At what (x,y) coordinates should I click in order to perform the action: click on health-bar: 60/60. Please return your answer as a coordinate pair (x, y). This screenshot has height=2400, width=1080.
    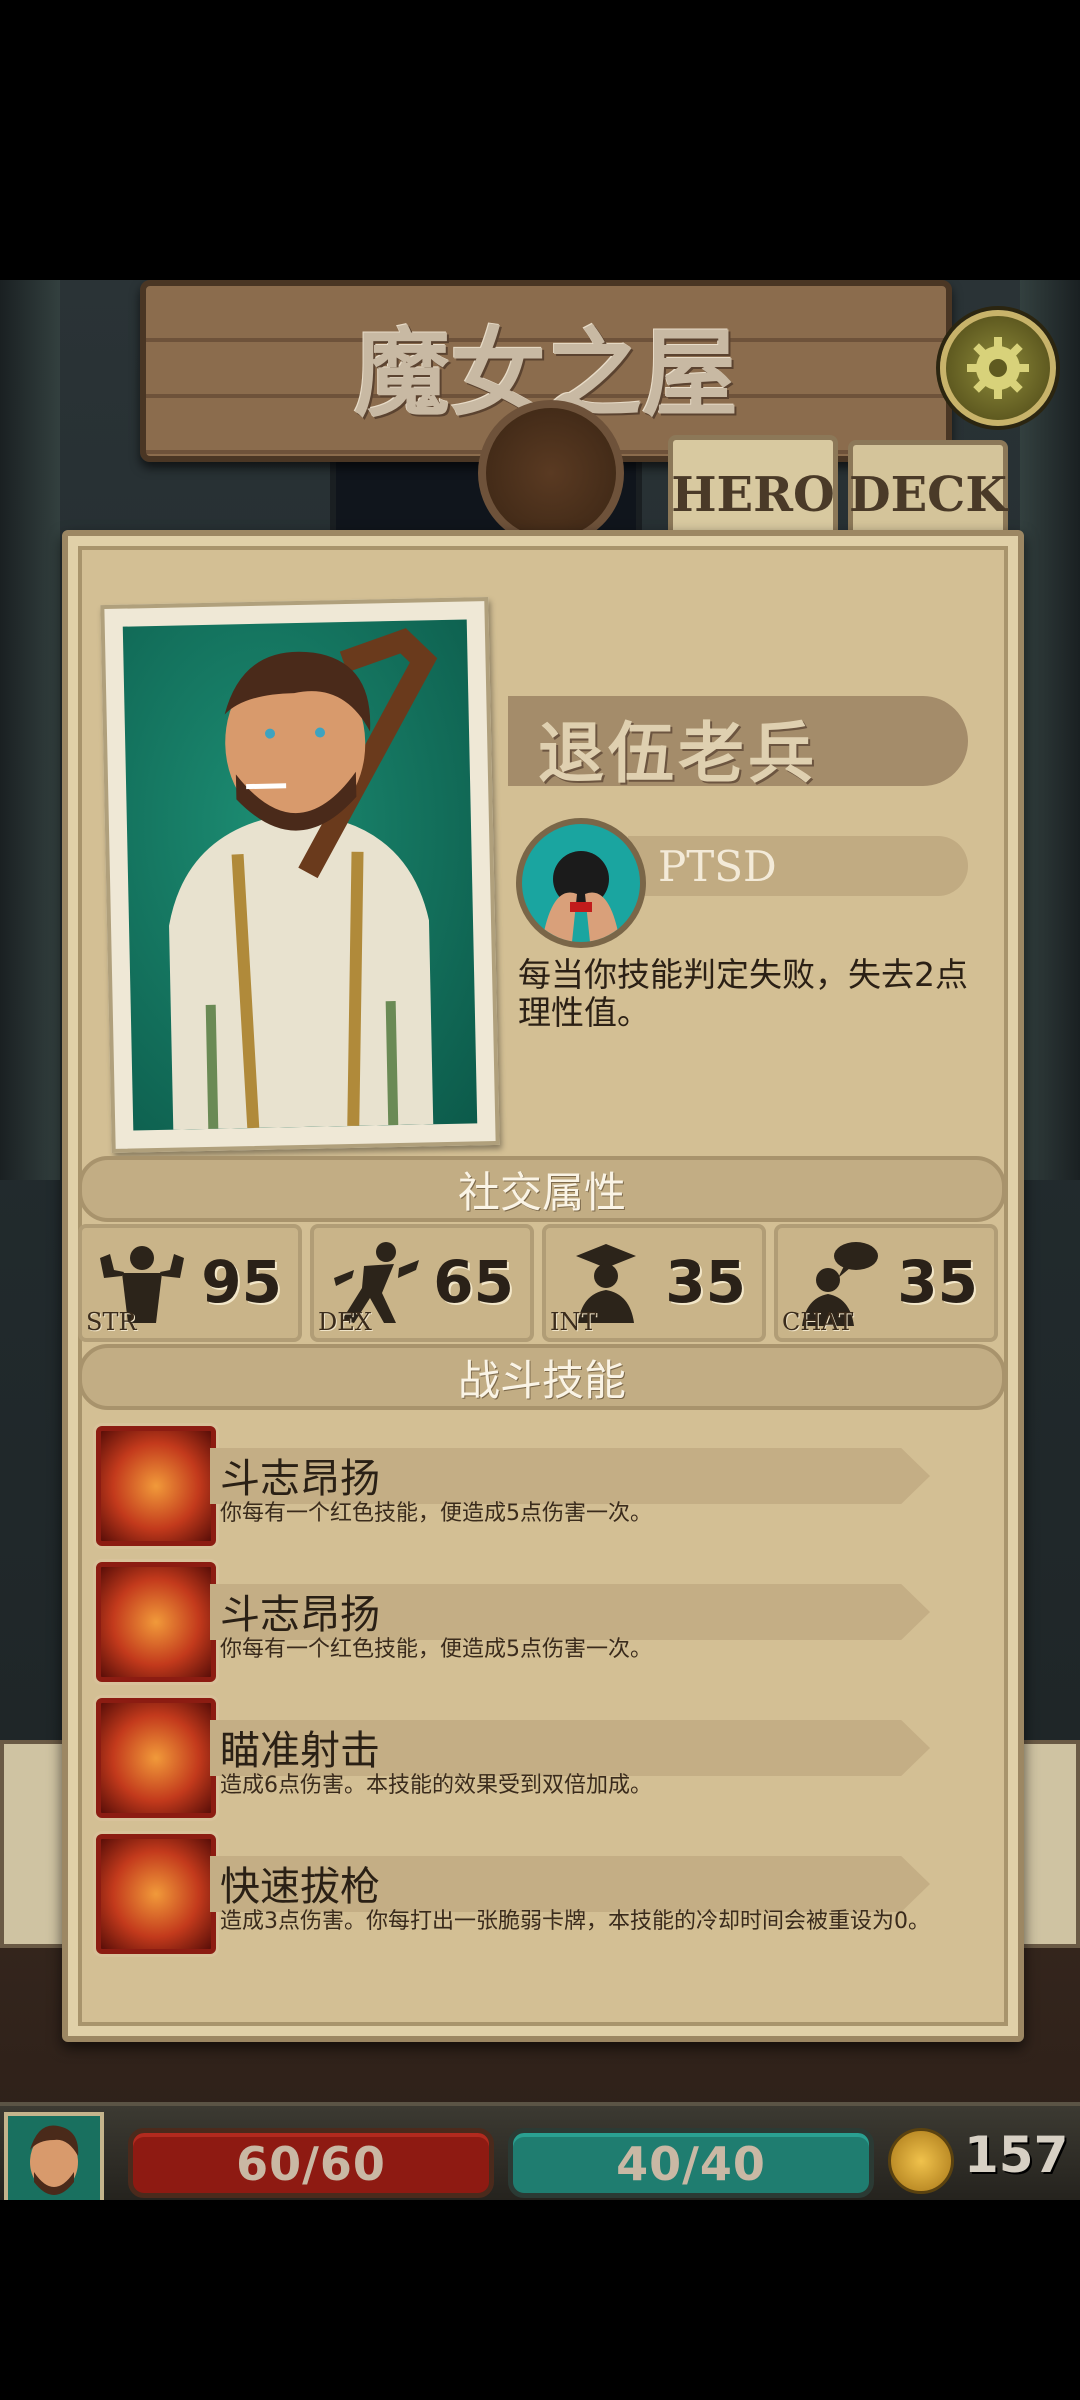
    Looking at the image, I should click on (311, 2163).